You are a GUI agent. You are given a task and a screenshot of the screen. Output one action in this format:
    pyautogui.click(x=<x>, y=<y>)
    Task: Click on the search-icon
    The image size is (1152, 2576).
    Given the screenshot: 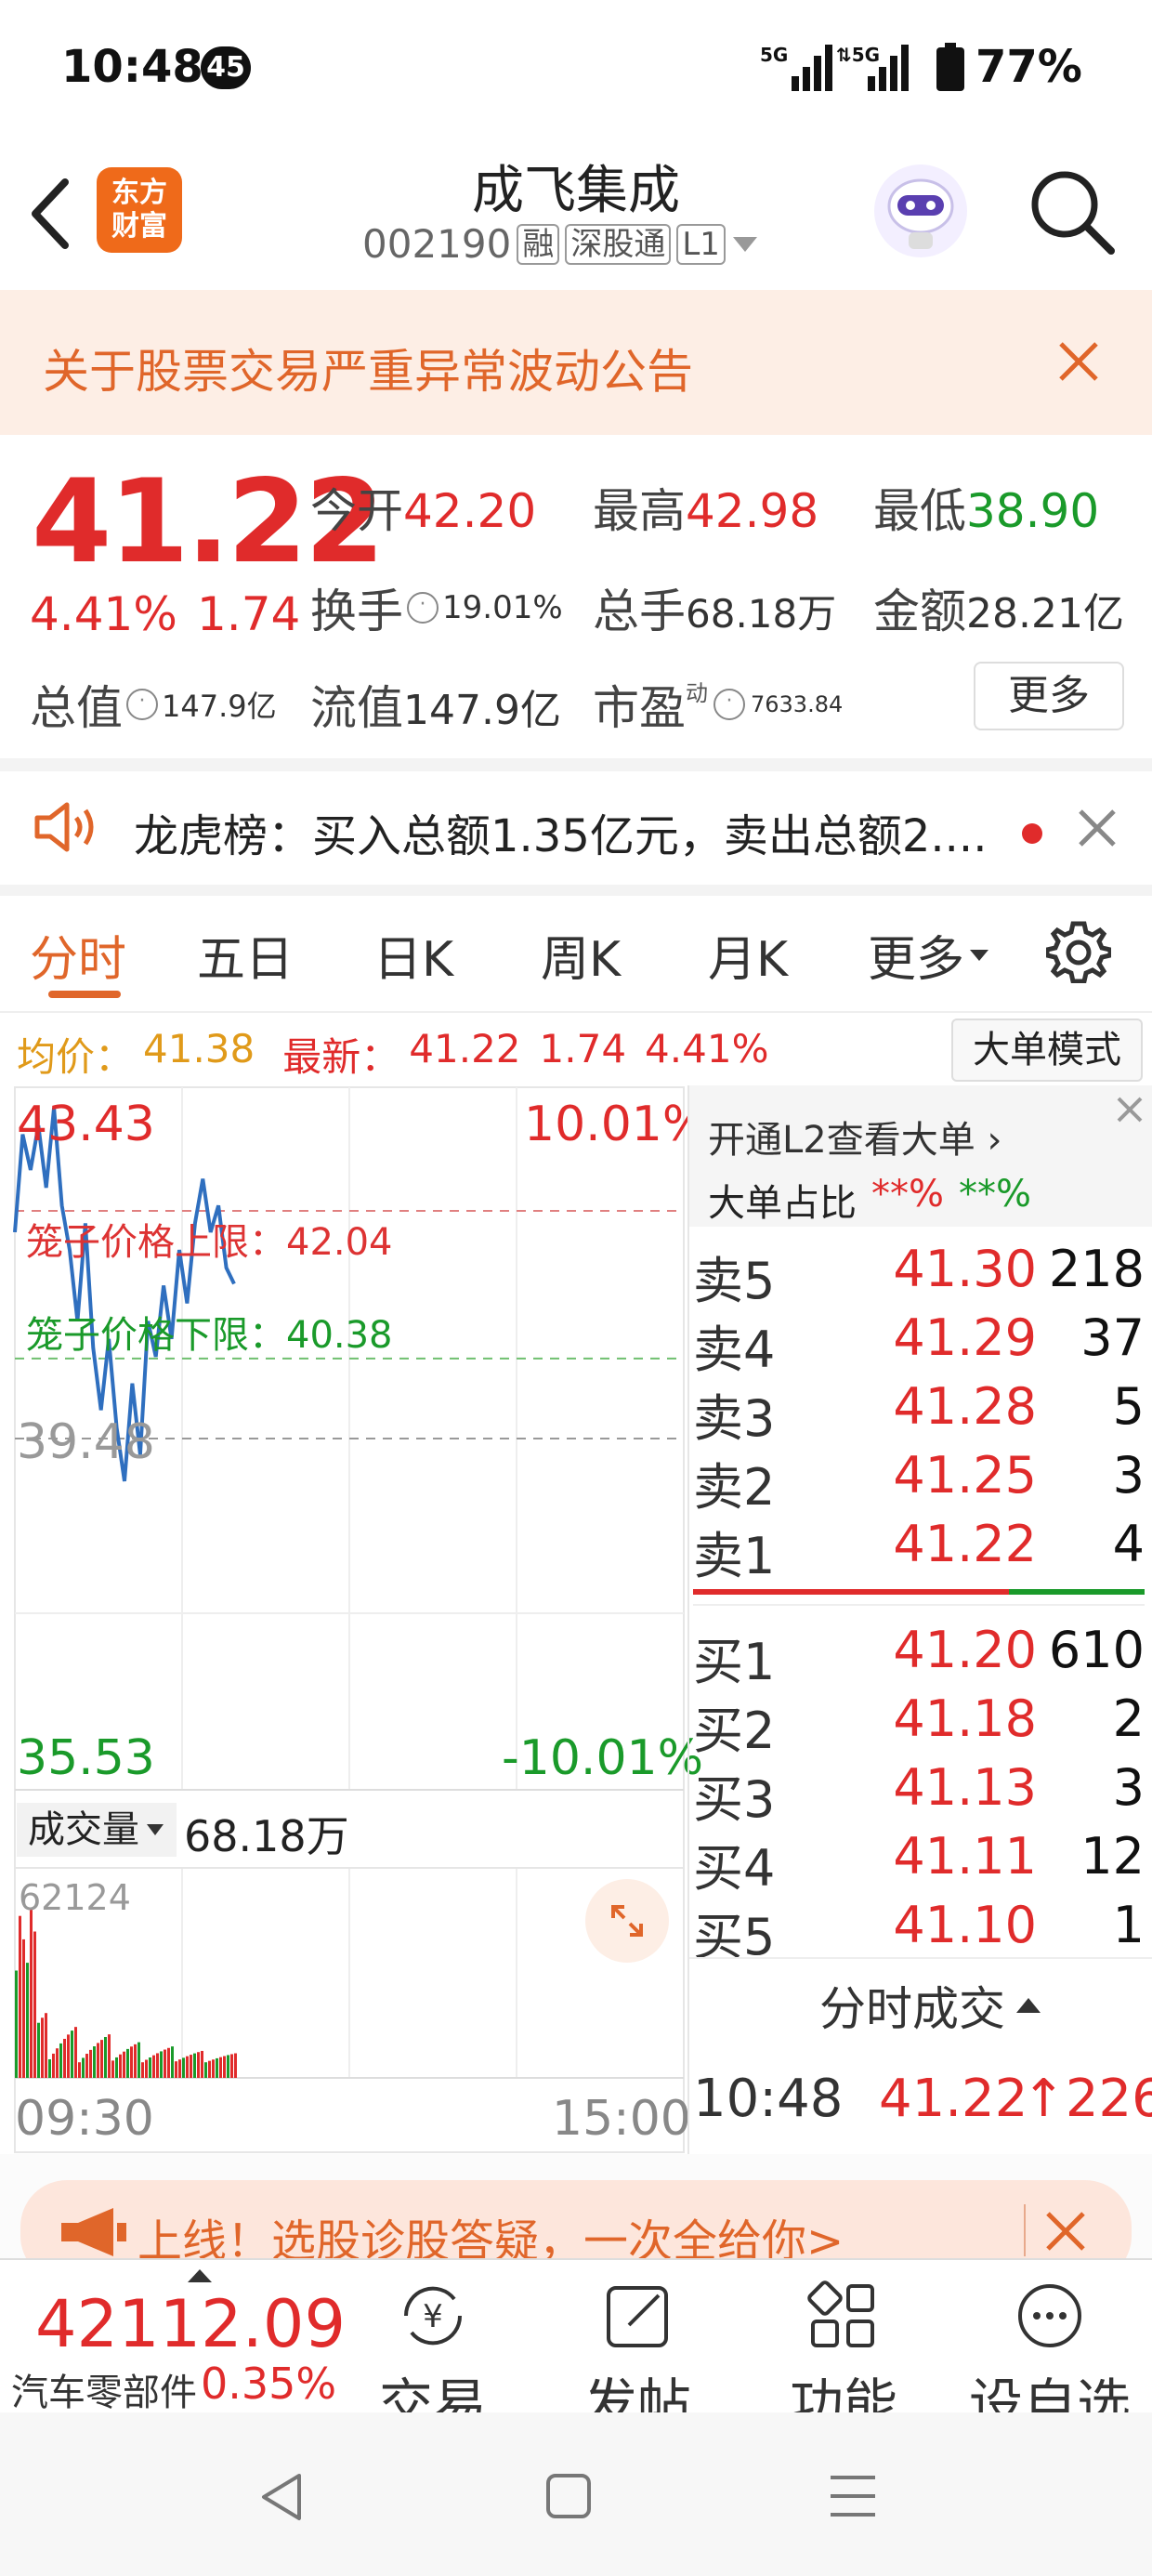 What is the action you would take?
    pyautogui.click(x=1072, y=211)
    